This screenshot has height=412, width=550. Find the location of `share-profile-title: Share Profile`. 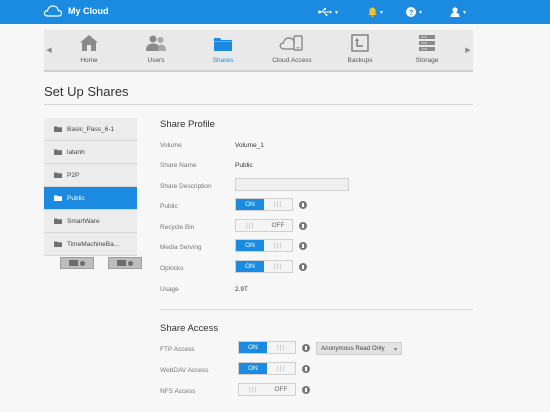

share-profile-title: Share Profile is located at coordinates (187, 124).